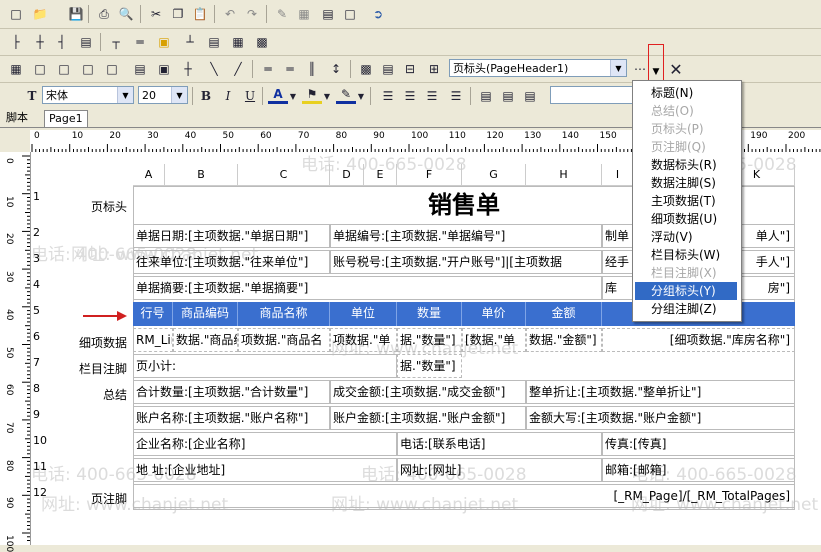  What do you see at coordinates (429, 366) in the screenshot?
I see `page-subtotal-quantity: 据."数量"]` at bounding box center [429, 366].